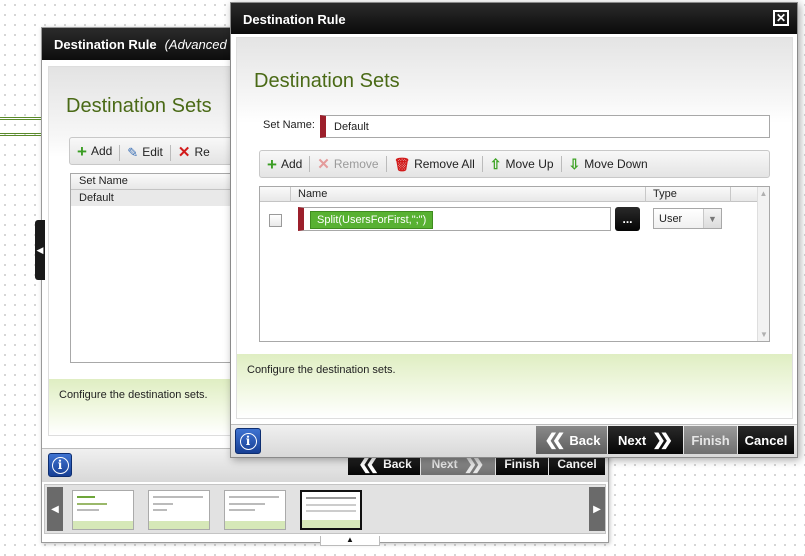  What do you see at coordinates (284, 164) in the screenshot?
I see `add-button: + Add` at bounding box center [284, 164].